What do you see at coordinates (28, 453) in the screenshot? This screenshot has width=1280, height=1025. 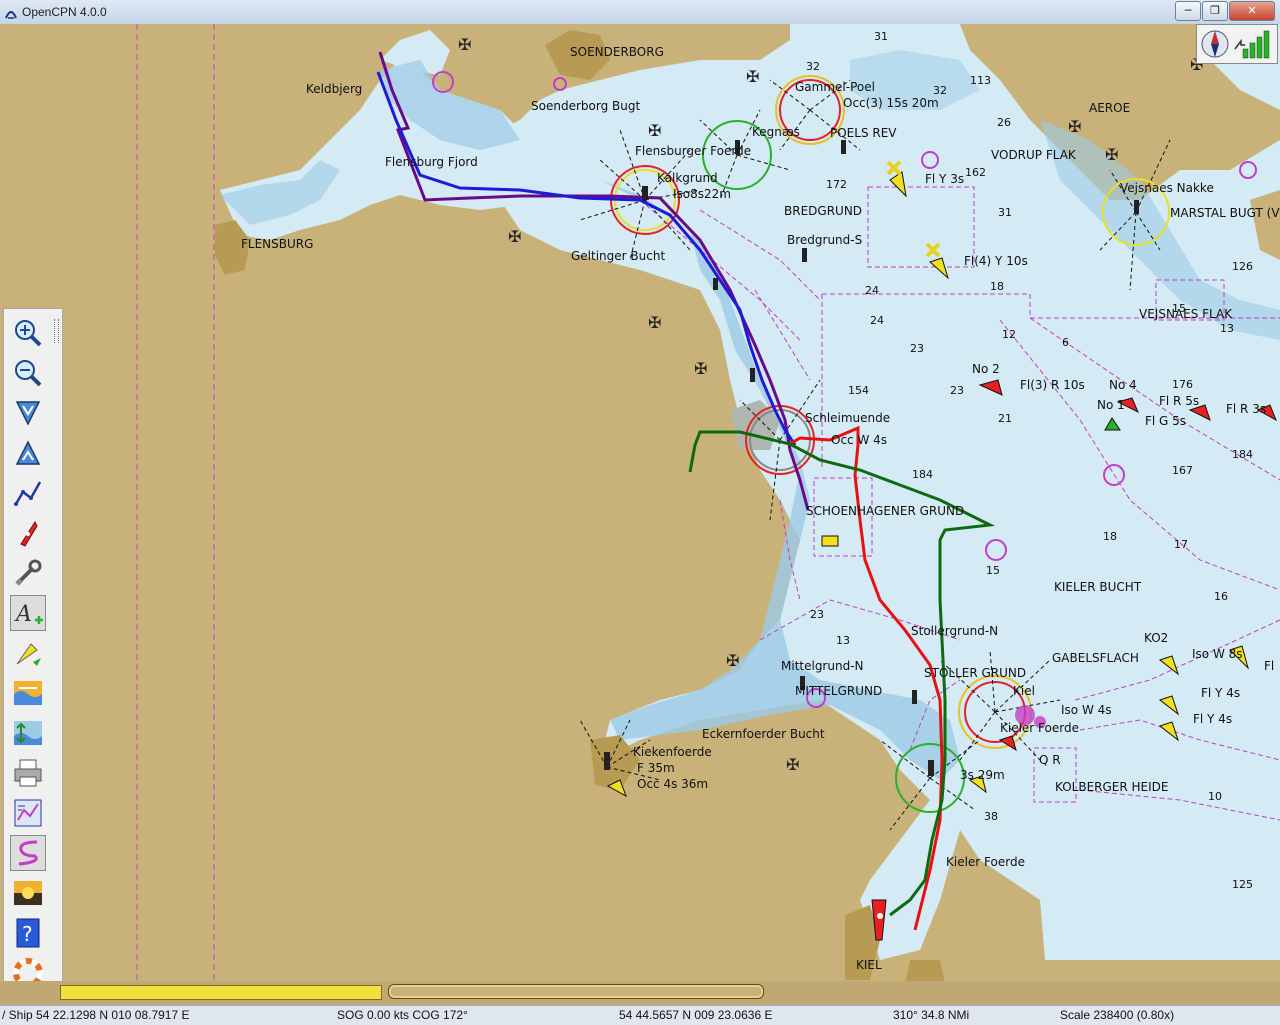 I see `scale-out-icon` at bounding box center [28, 453].